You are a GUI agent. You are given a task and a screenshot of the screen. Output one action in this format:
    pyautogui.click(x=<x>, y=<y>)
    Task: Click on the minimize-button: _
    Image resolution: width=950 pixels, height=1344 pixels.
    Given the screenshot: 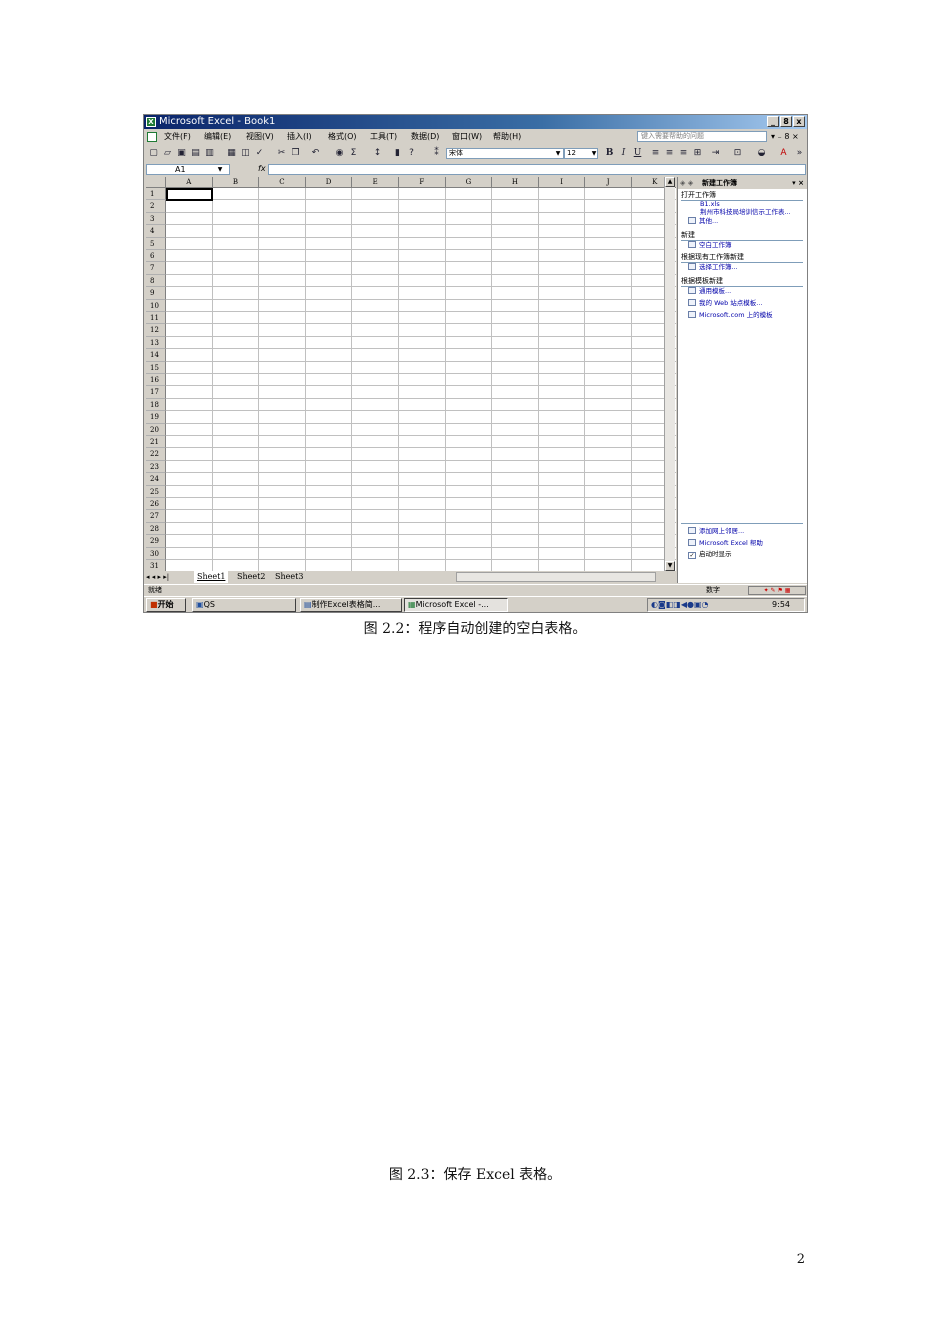 What is the action you would take?
    pyautogui.click(x=773, y=121)
    